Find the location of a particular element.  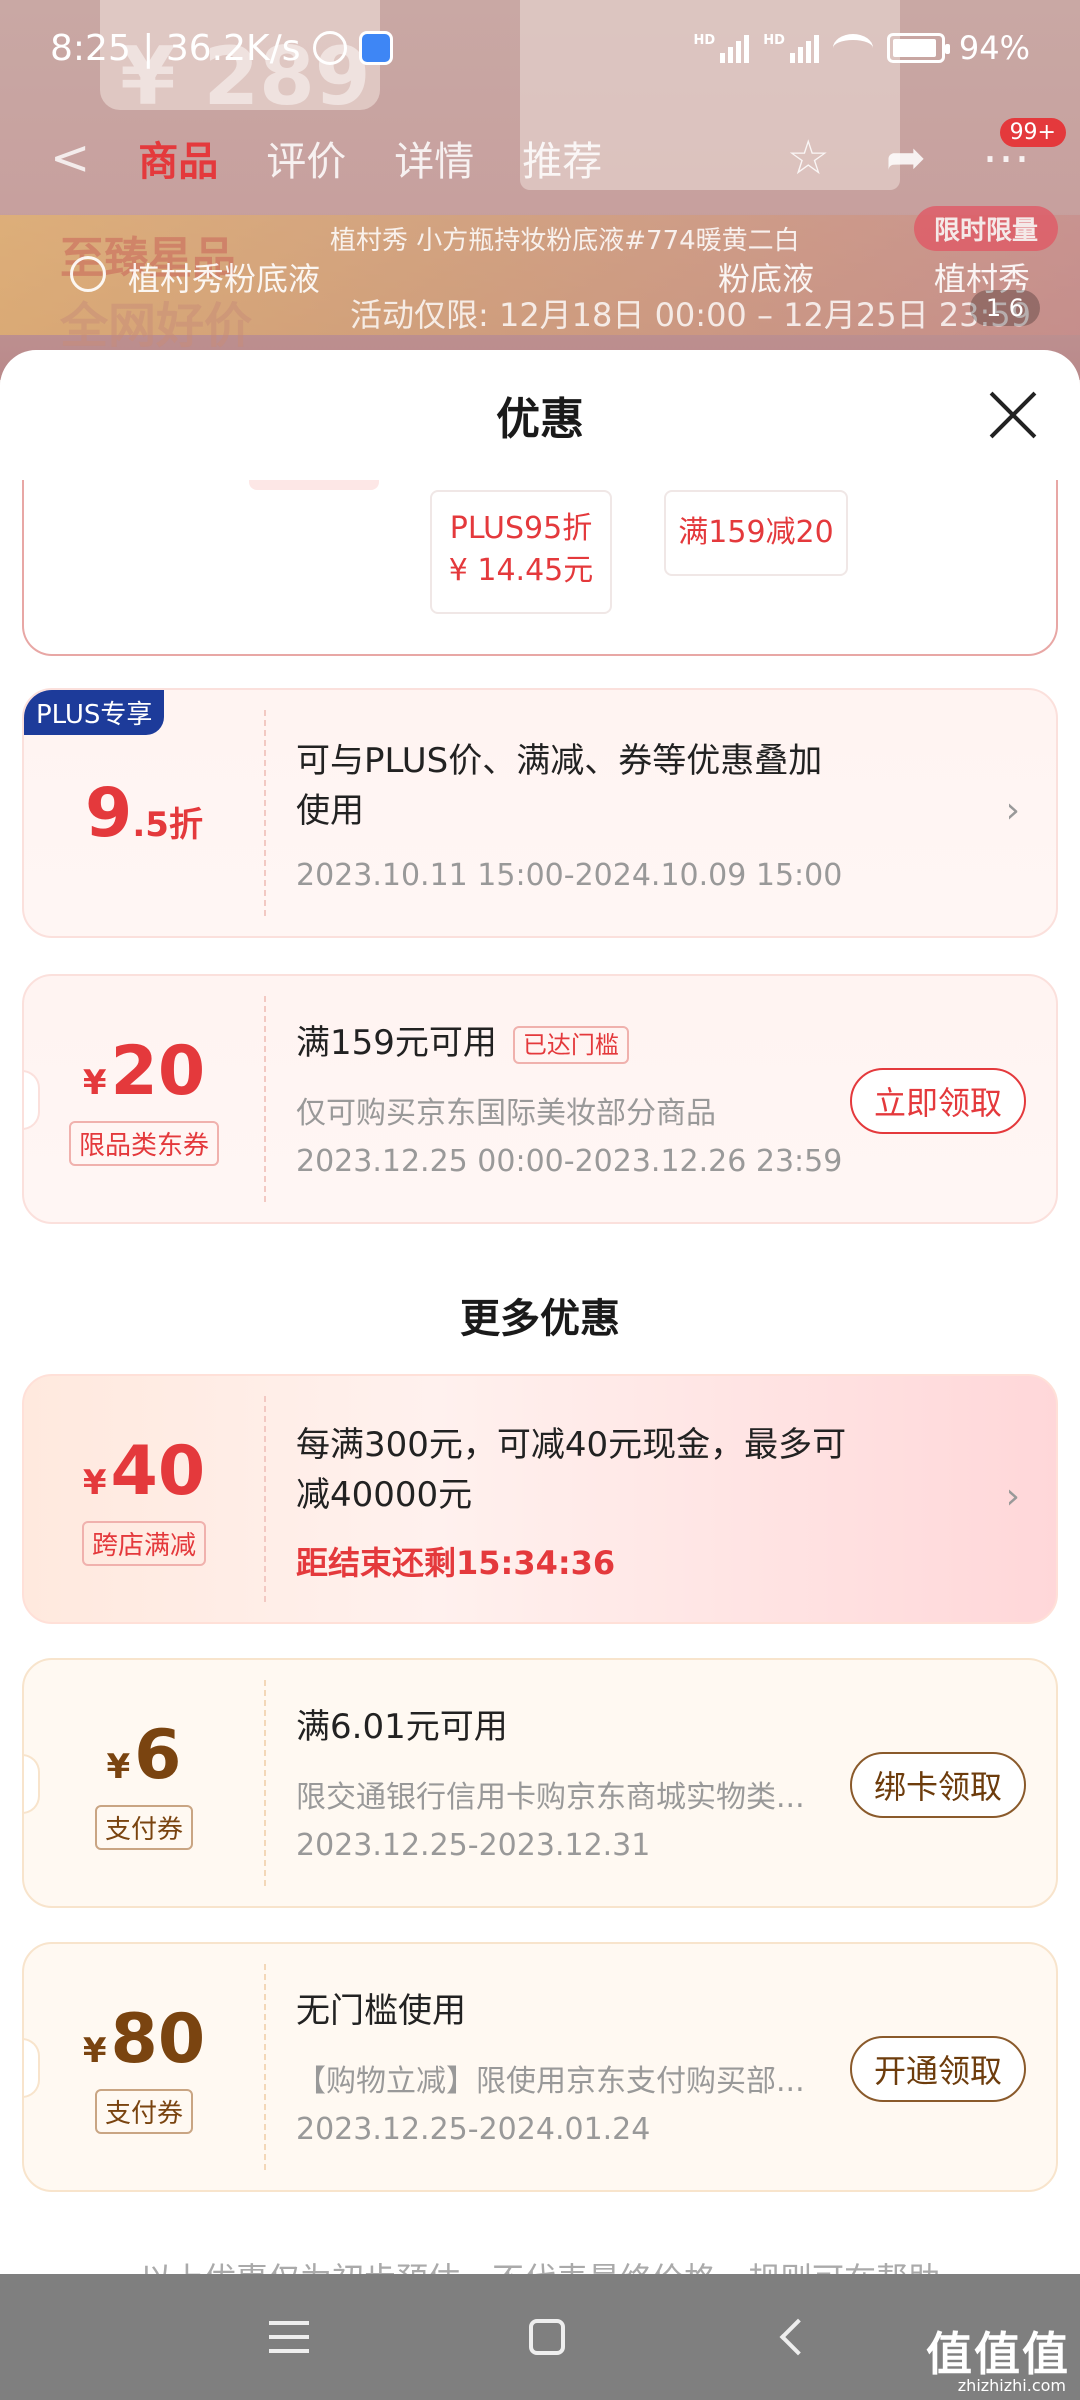

message-badge: 99+ is located at coordinates (1032, 132).